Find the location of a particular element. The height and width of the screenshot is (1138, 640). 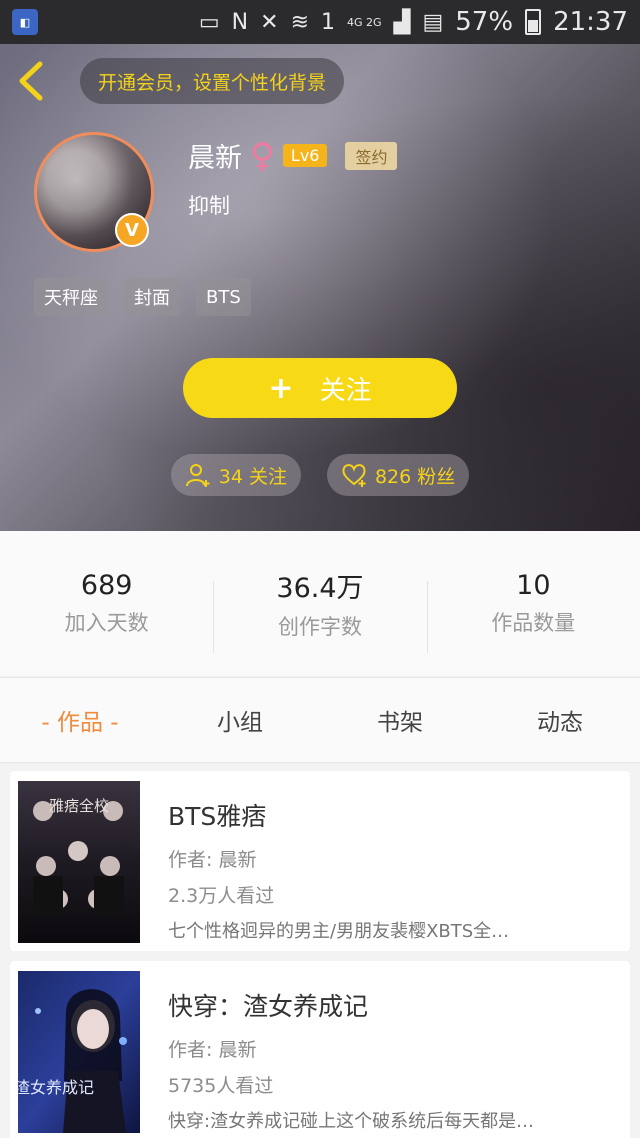

stat-value: 10 is located at coordinates (533, 585).